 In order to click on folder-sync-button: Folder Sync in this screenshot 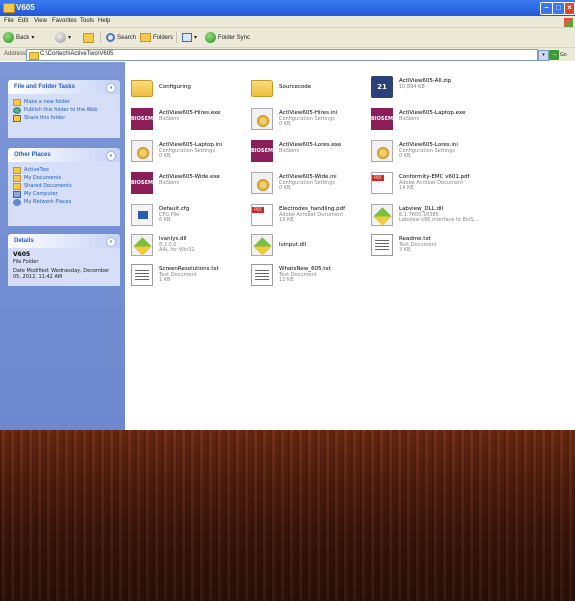, I will do `click(227, 37)`.